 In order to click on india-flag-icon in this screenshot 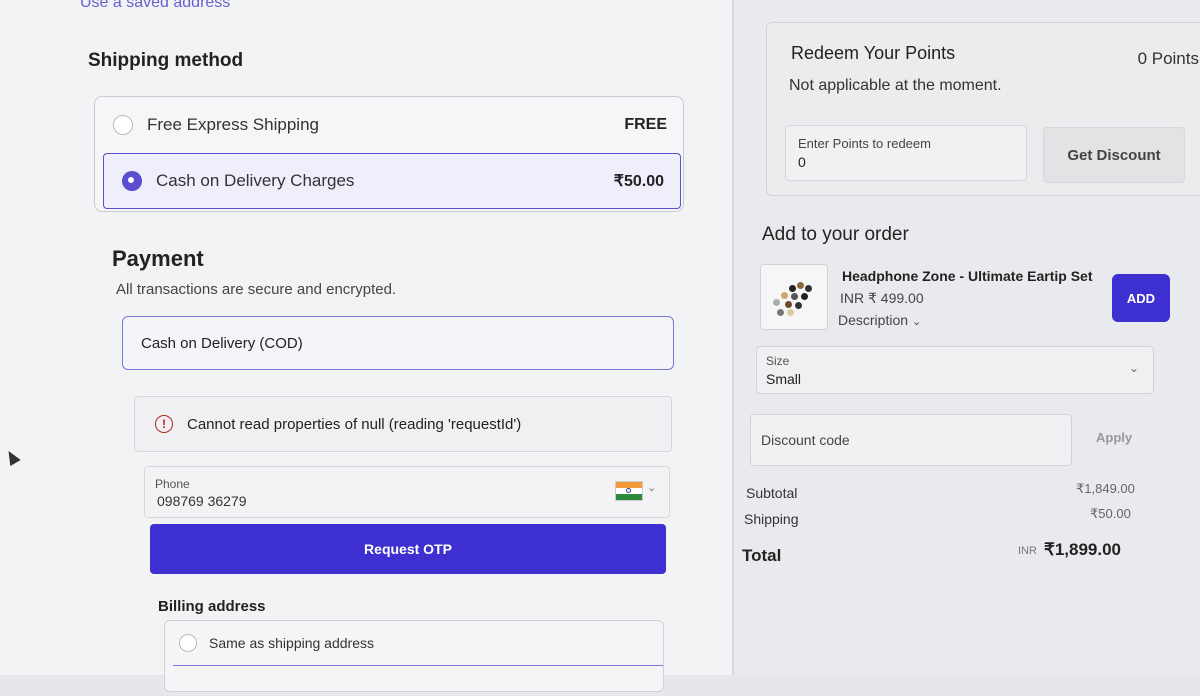, I will do `click(629, 491)`.